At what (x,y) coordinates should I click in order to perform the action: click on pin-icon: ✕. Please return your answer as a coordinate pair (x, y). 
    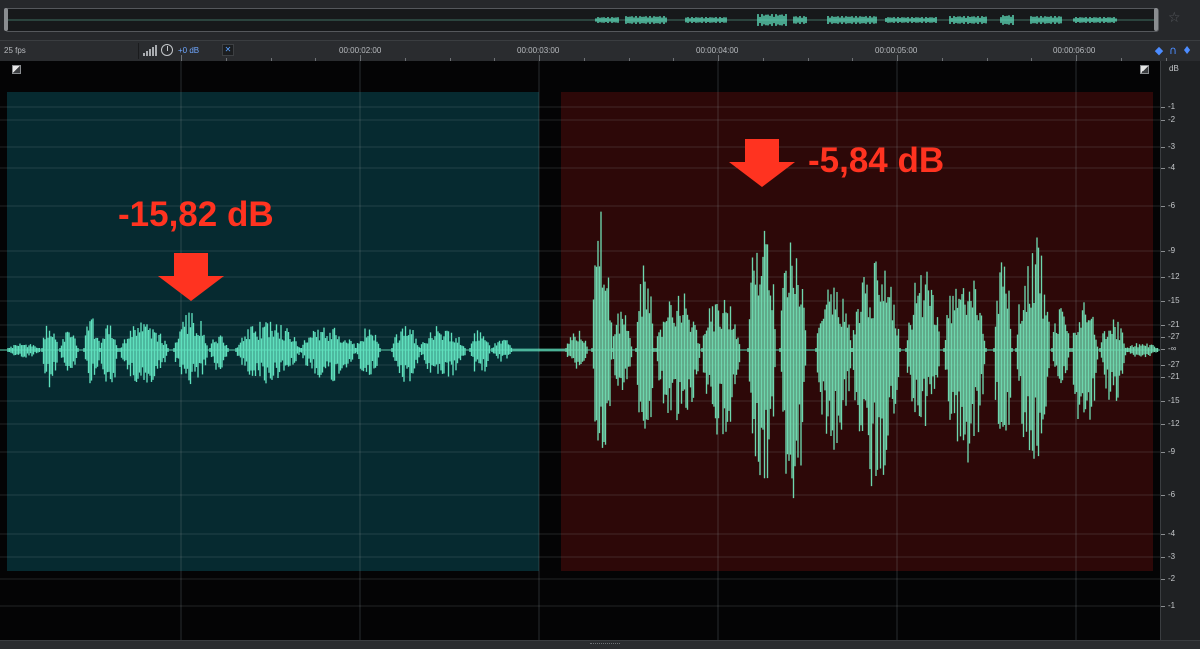
    Looking at the image, I should click on (228, 50).